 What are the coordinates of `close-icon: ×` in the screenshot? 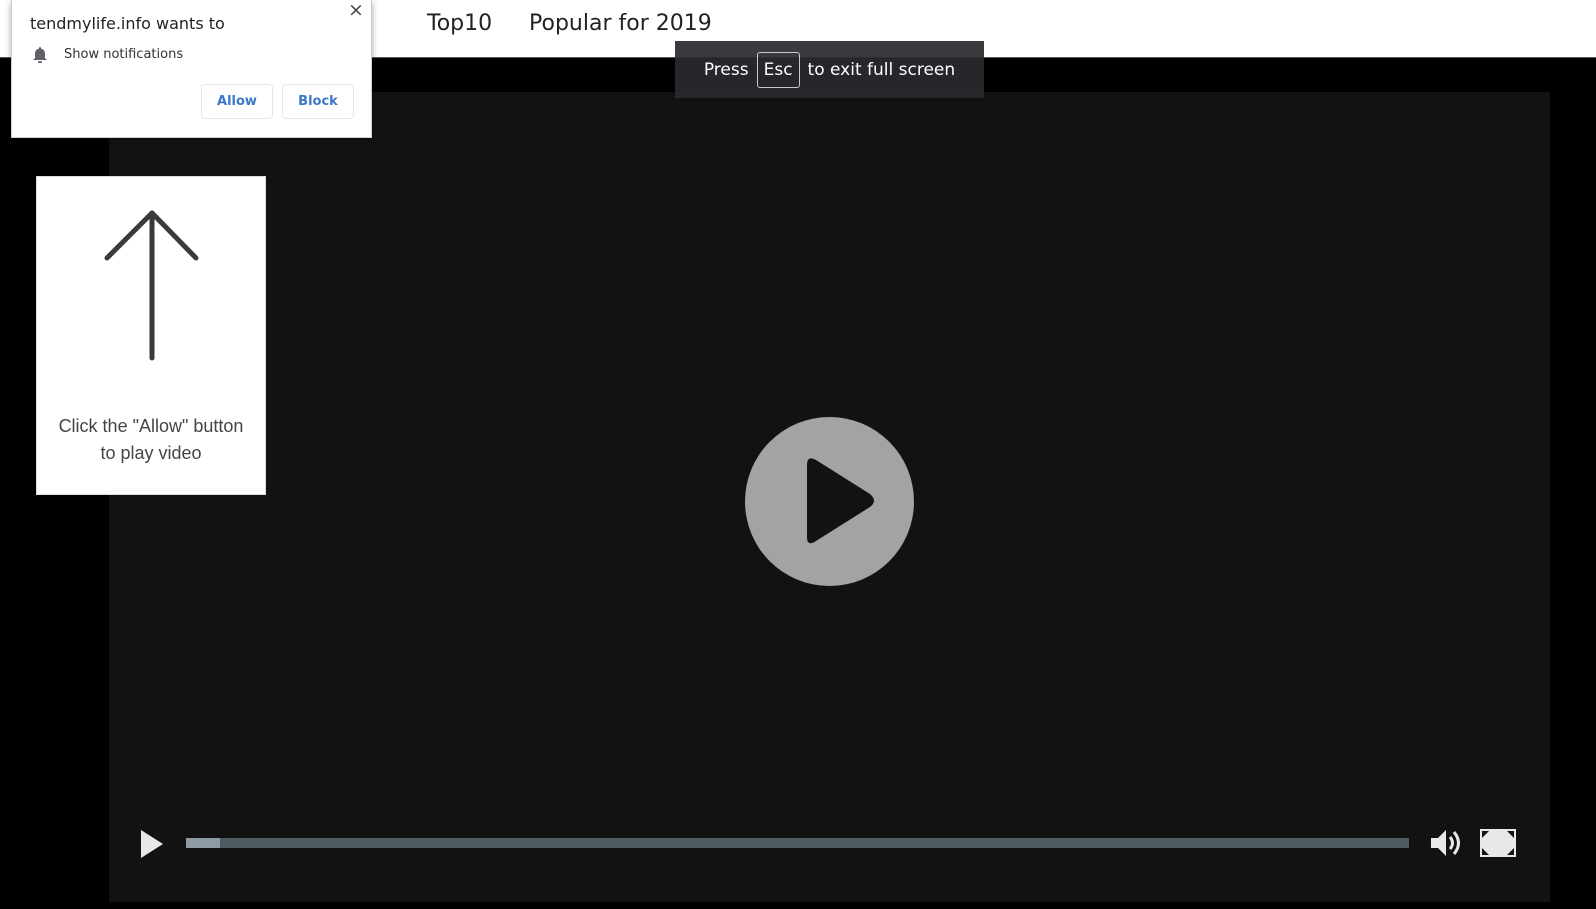 It's located at (356, 10).